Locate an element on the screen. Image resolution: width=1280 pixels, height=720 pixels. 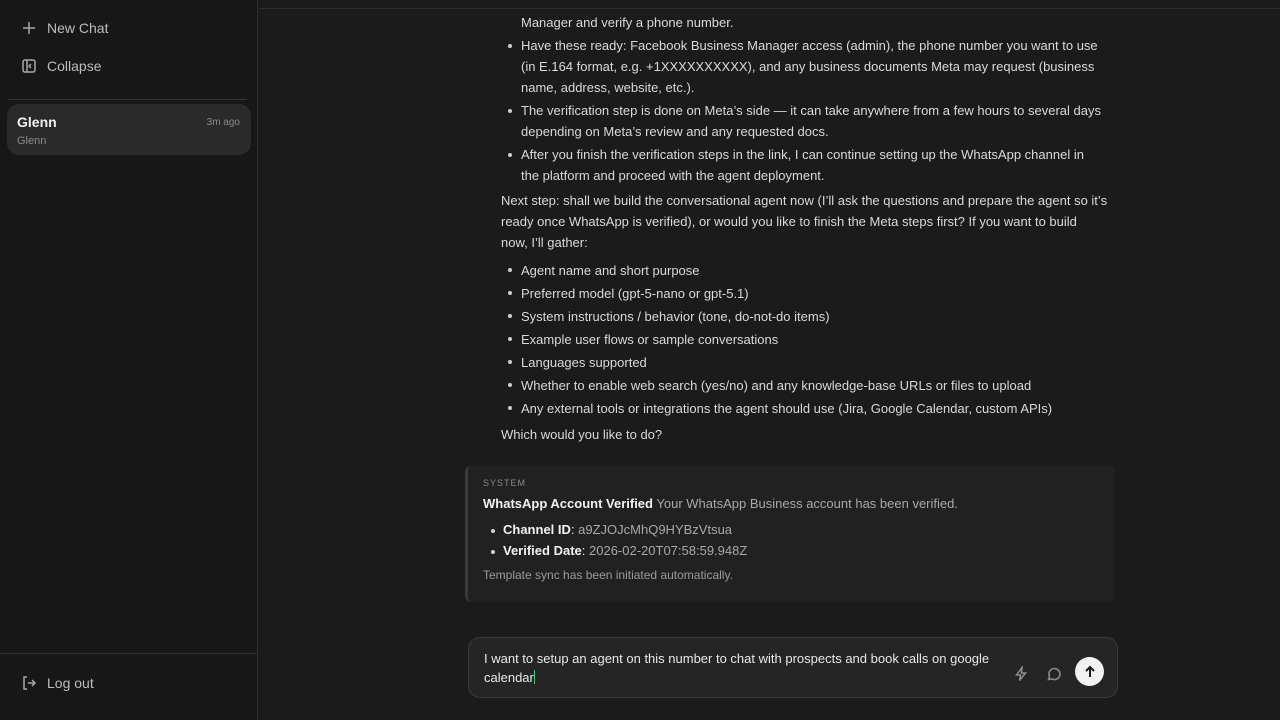
whatsapp-button is located at coordinates (1054, 674).